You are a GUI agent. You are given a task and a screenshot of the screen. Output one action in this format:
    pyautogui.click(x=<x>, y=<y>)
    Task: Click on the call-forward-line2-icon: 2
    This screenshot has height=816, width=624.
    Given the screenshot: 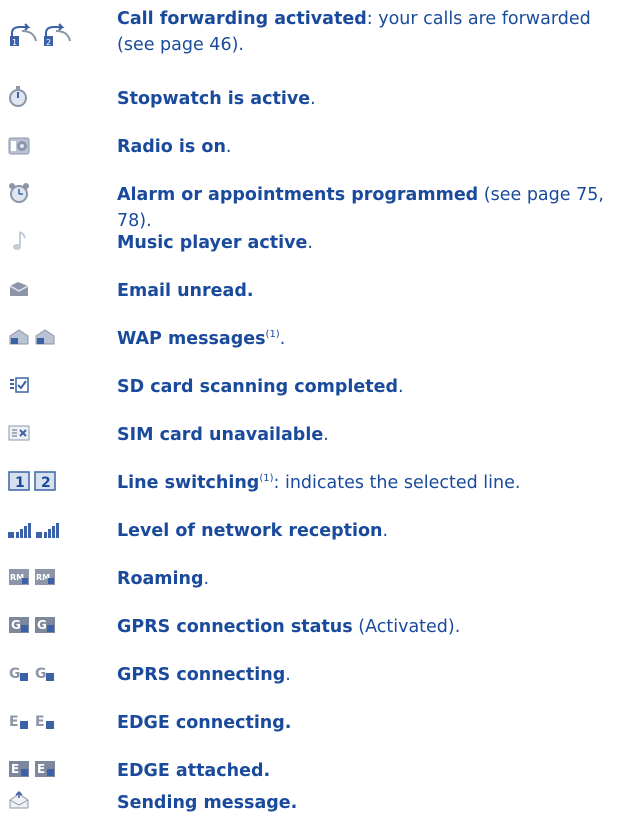 What is the action you would take?
    pyautogui.click(x=57, y=35)
    